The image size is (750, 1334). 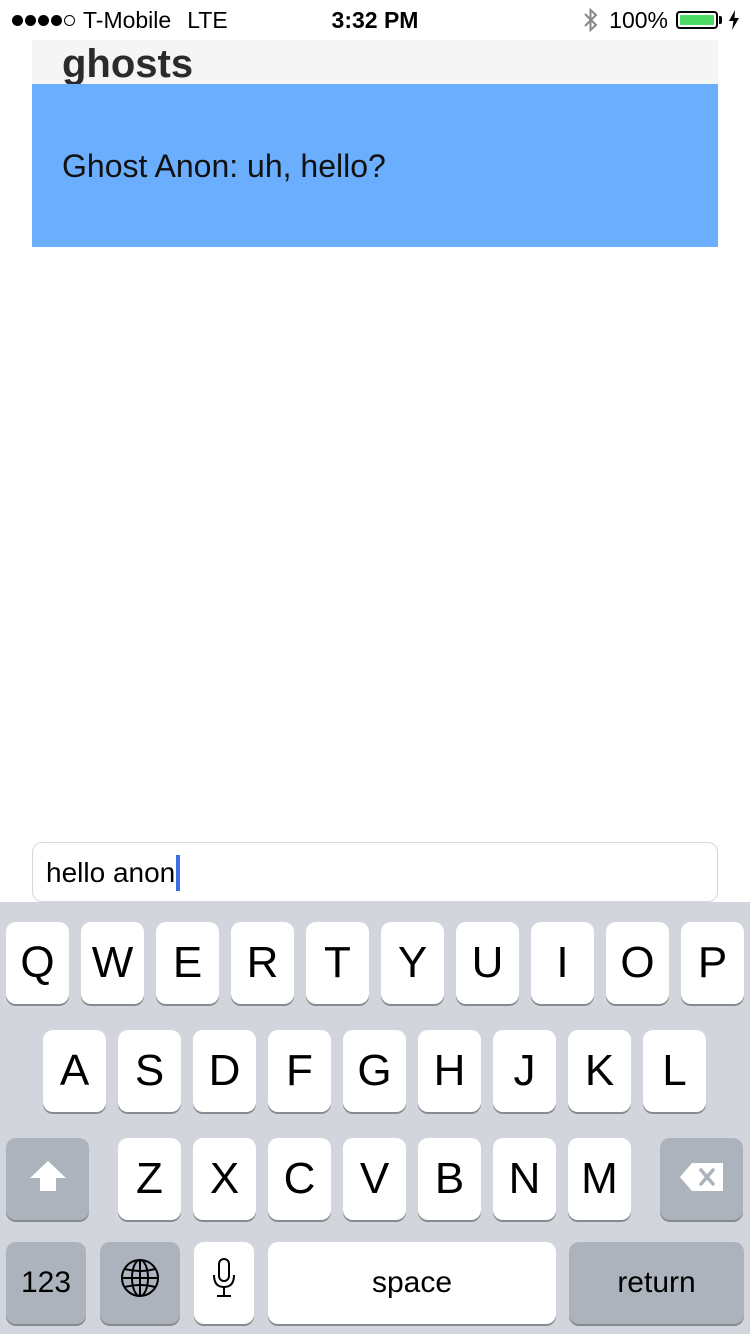 What do you see at coordinates (656, 1283) in the screenshot?
I see `return-key: return` at bounding box center [656, 1283].